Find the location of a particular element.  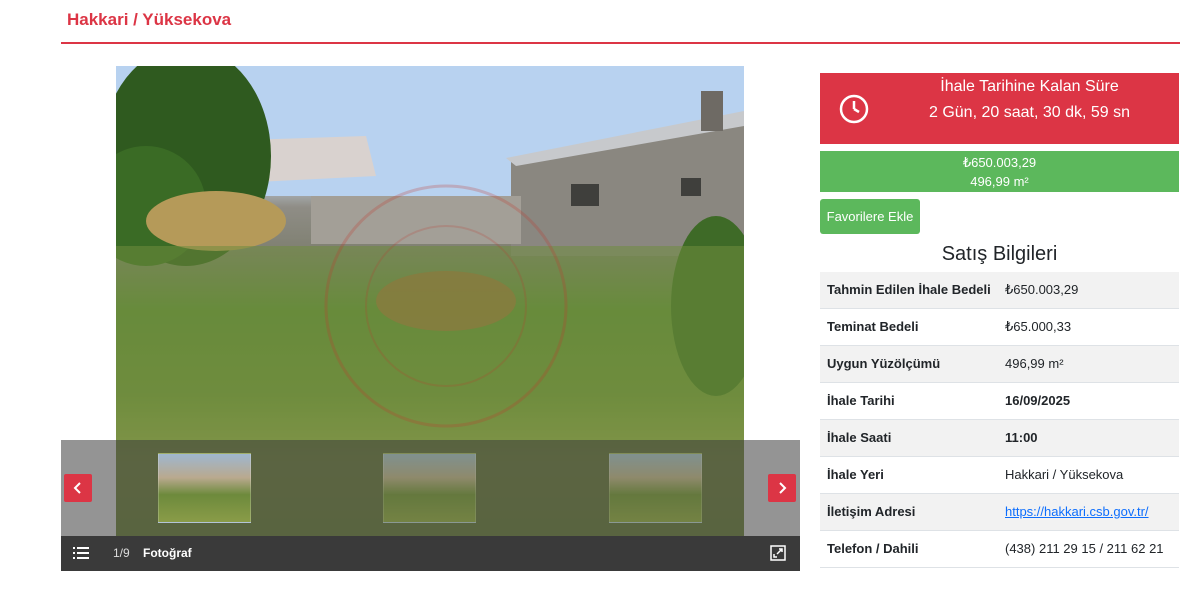

gallery-toolbar: 1/9 Fotoğraf is located at coordinates (430, 553).